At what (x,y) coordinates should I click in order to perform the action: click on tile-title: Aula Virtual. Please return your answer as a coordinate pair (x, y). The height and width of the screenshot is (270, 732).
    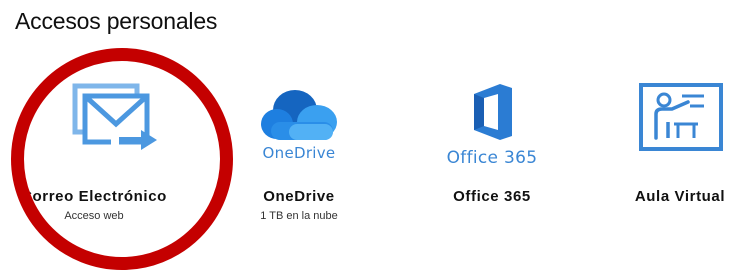
    Looking at the image, I should click on (680, 196).